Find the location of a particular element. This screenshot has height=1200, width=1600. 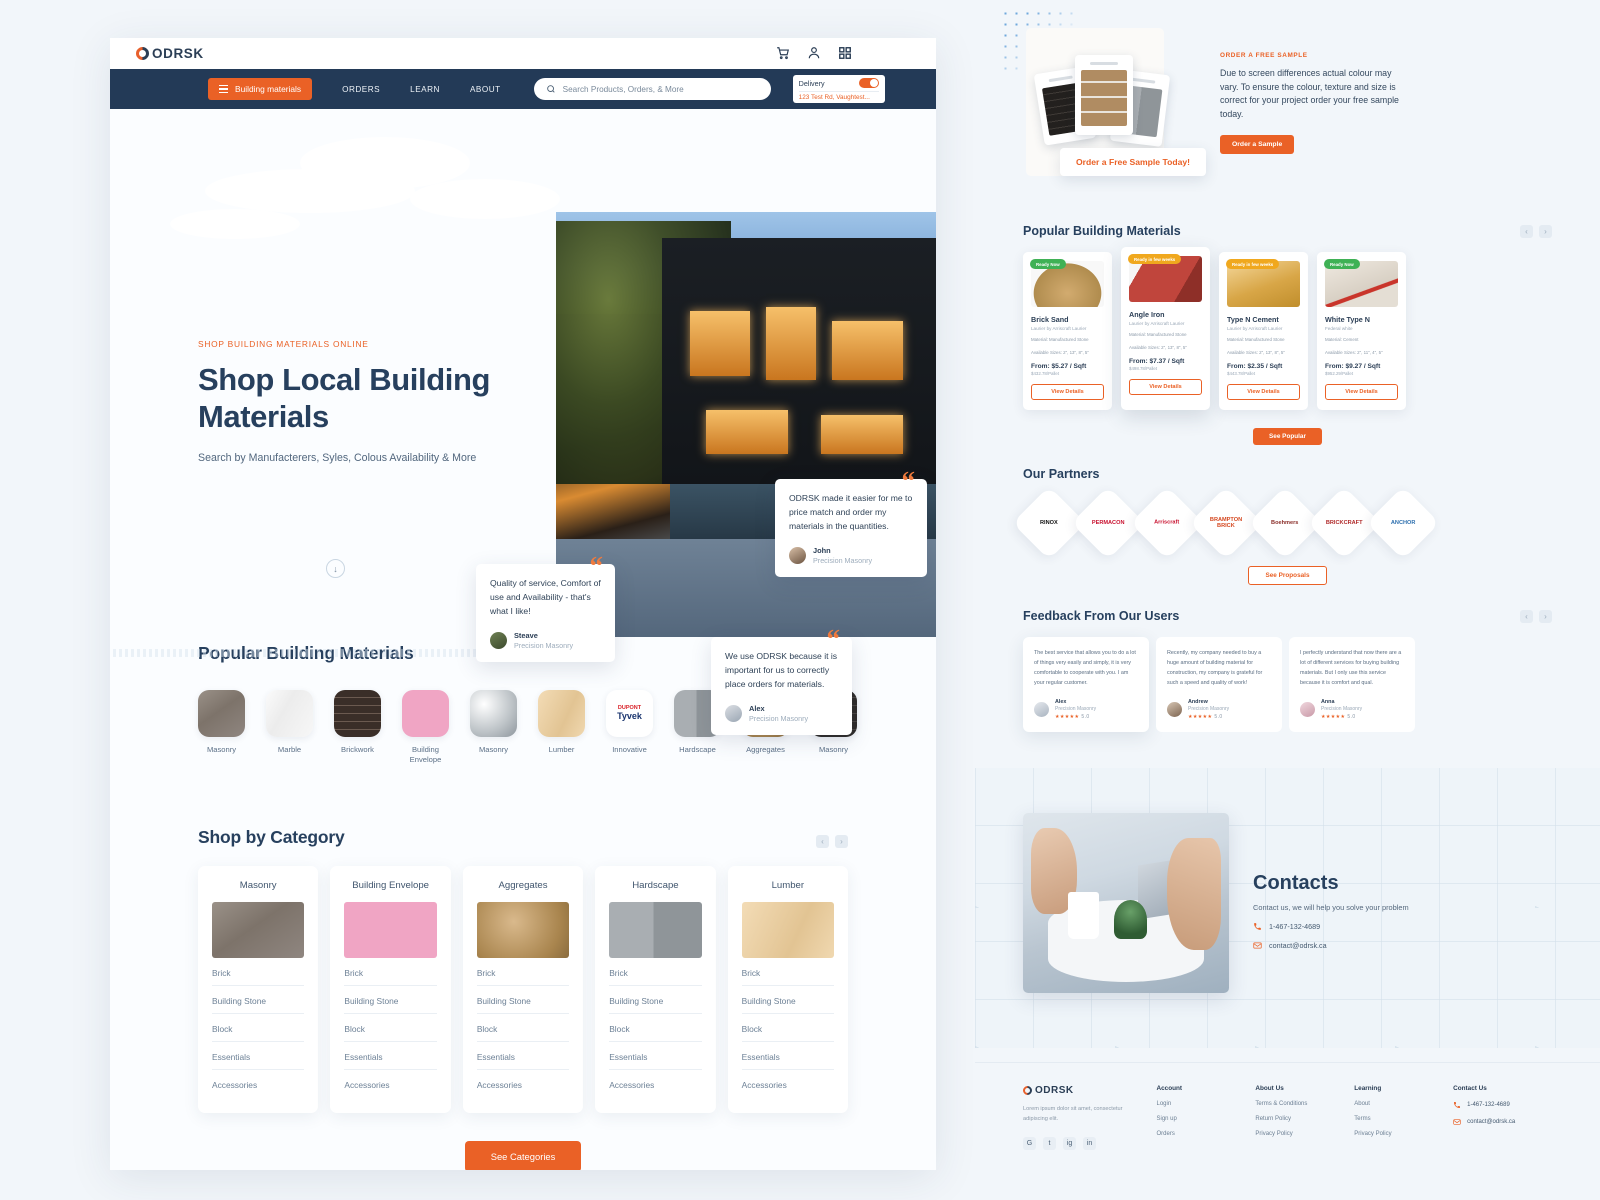

carousel-prev-button: ‹ is located at coordinates (822, 841).